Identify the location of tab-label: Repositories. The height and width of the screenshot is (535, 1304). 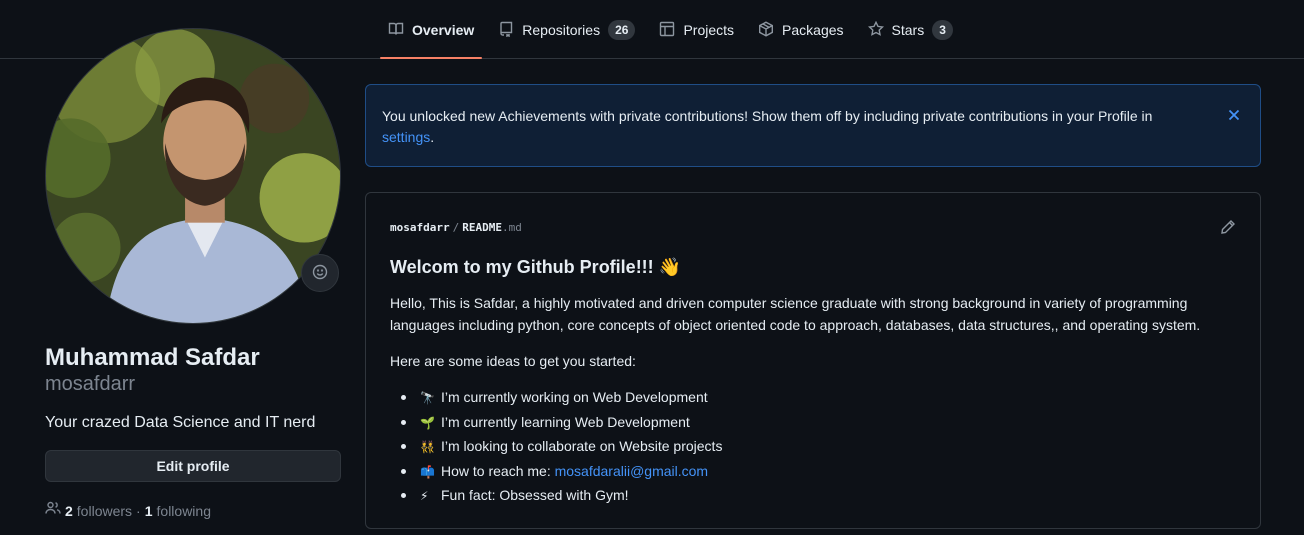
(561, 30).